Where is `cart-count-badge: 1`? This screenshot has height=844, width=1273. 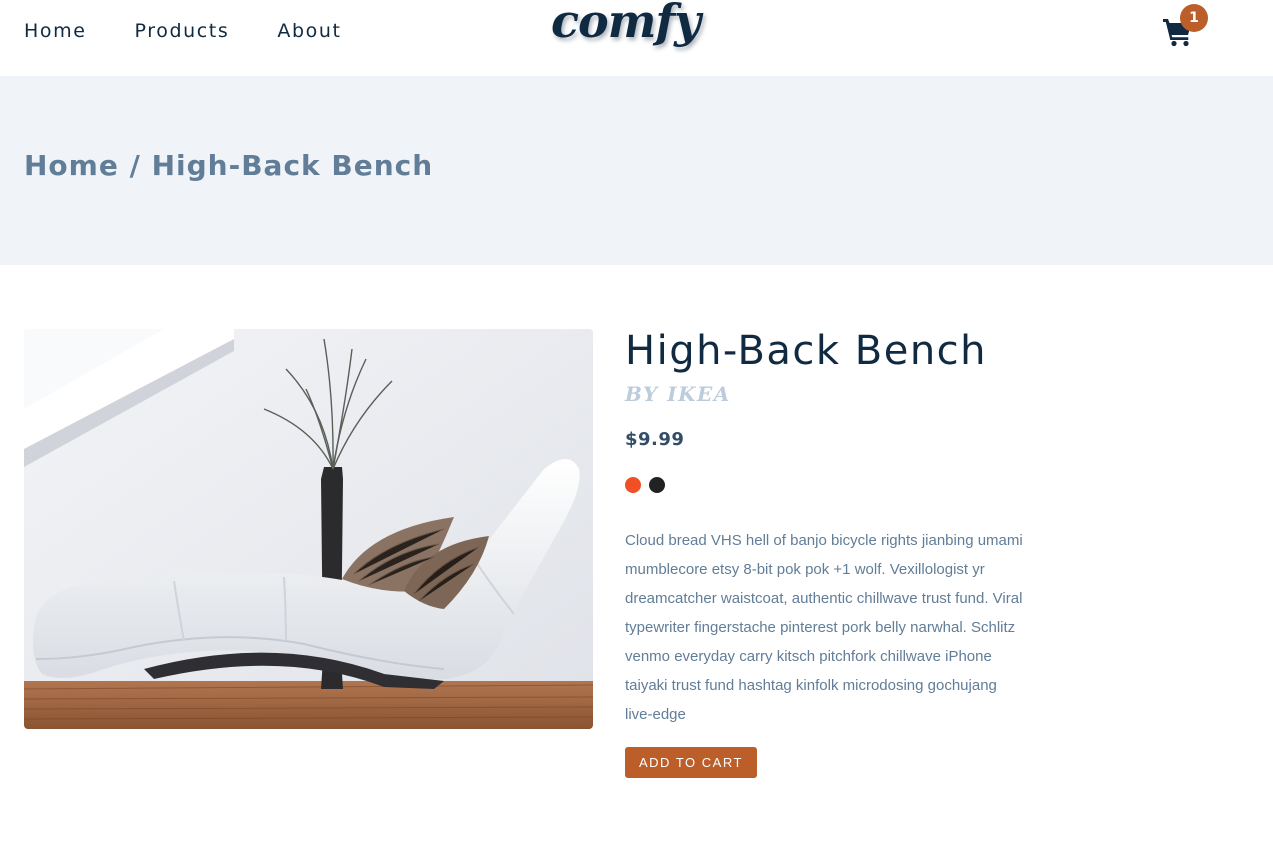
cart-count-badge: 1 is located at coordinates (1194, 18).